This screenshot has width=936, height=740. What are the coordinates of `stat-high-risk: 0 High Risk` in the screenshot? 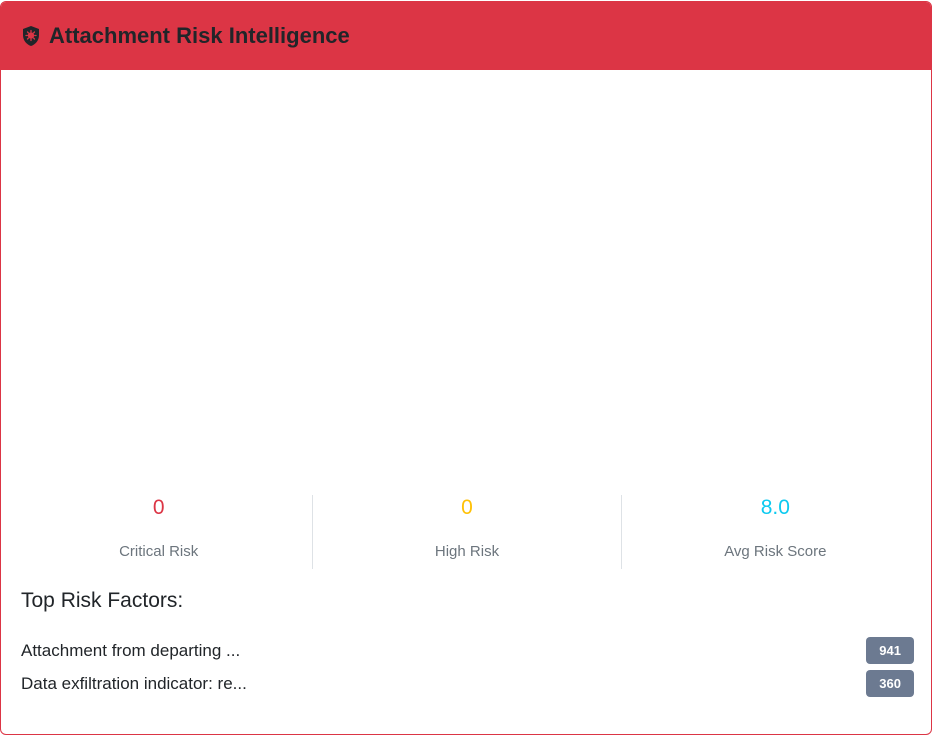 It's located at (466, 532).